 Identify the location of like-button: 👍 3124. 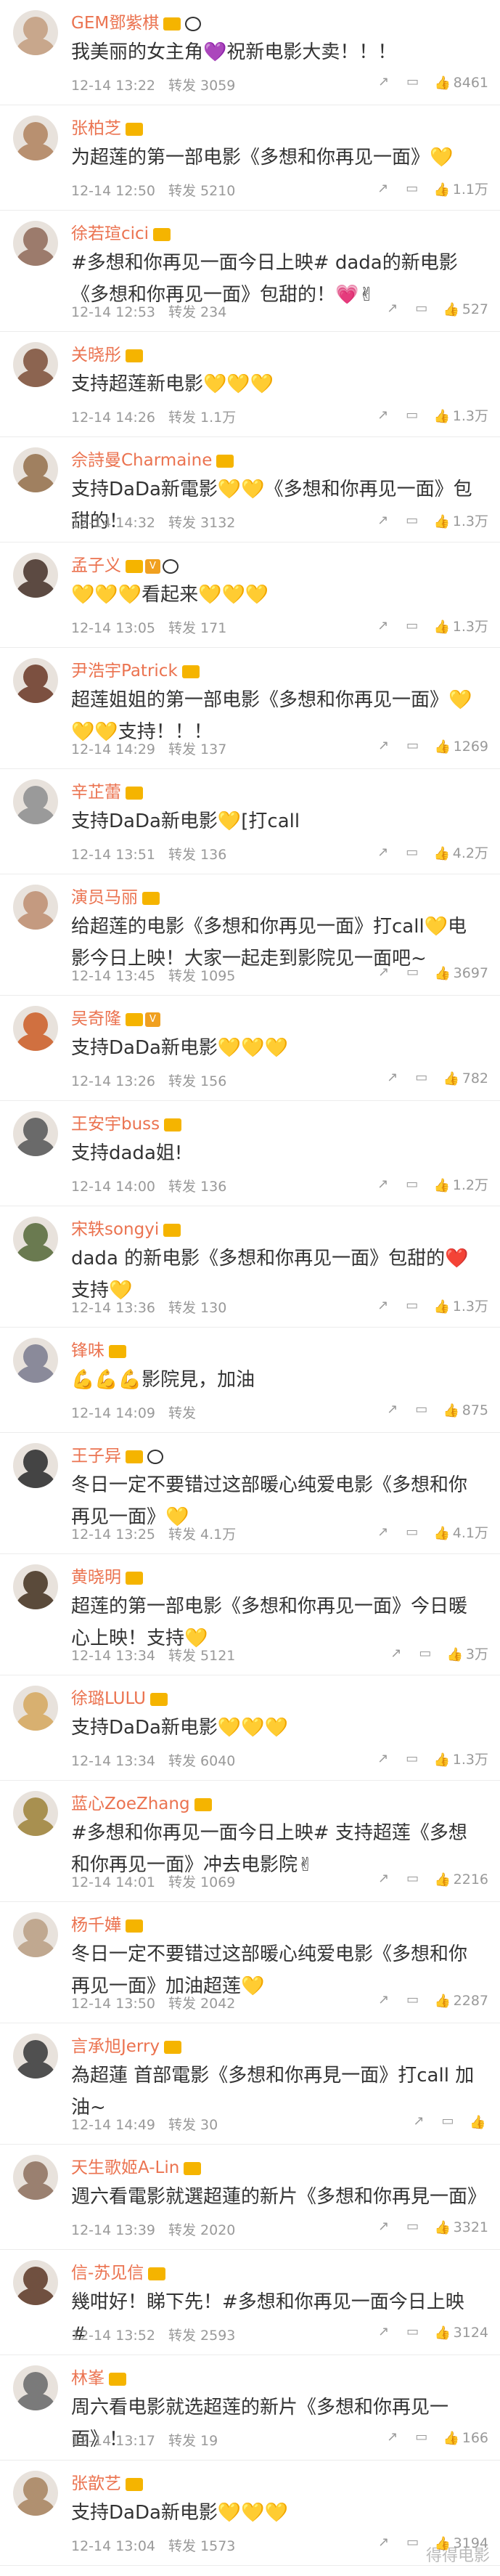
(461, 2332).